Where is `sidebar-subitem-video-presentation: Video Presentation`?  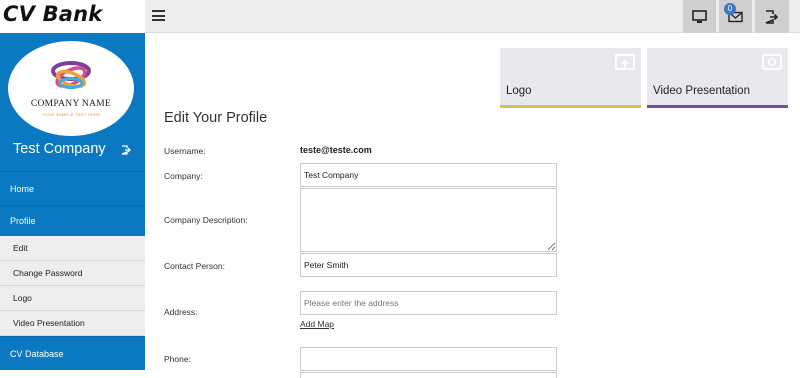 sidebar-subitem-video-presentation: Video Presentation is located at coordinates (72, 323).